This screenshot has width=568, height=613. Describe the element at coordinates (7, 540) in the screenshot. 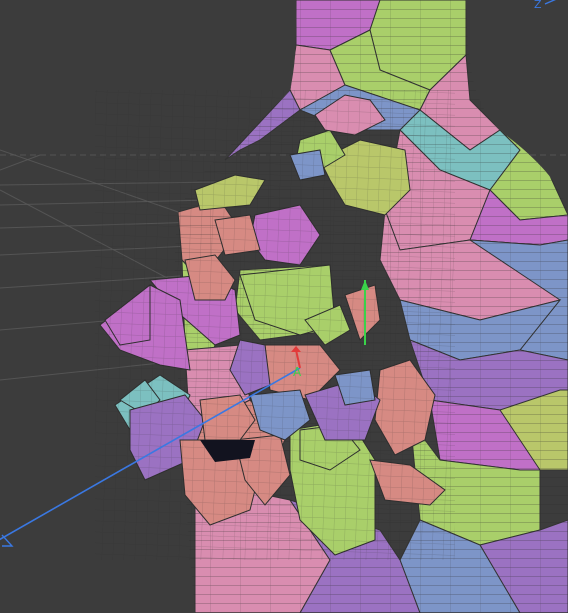

I see `z-axis-arrow-icon` at that location.